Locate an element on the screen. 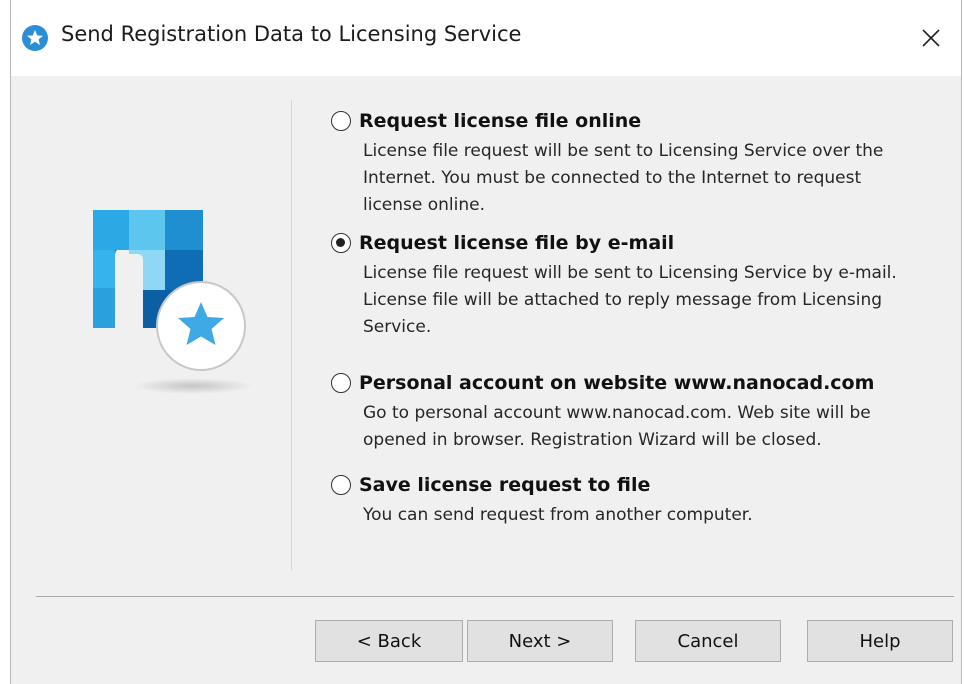  vertical-divider is located at coordinates (291, 335).